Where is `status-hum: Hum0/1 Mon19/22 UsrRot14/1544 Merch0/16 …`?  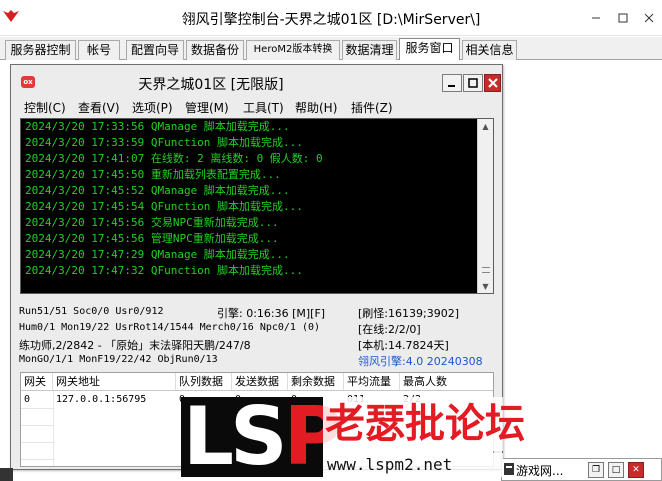
status-hum: Hum0/1 Mon19/22 UsrRot14/1544 Merch0/16 … is located at coordinates (170, 327).